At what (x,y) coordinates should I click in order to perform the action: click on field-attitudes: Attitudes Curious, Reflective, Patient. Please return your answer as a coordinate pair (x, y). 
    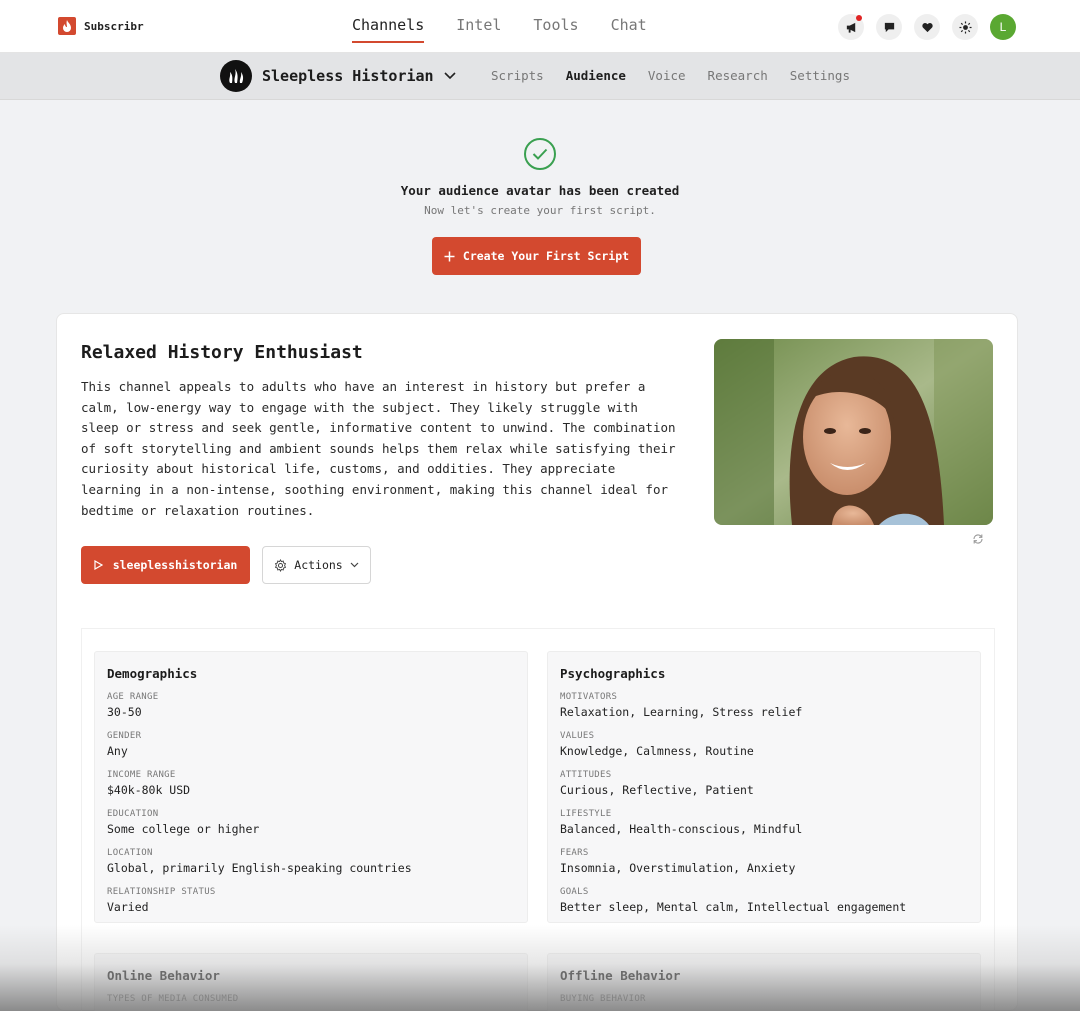
    Looking at the image, I should click on (657, 783).